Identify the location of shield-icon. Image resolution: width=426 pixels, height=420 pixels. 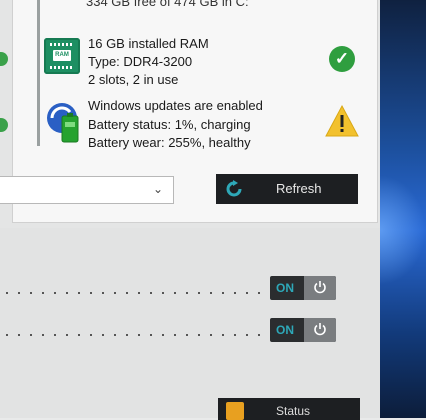
(235, 411).